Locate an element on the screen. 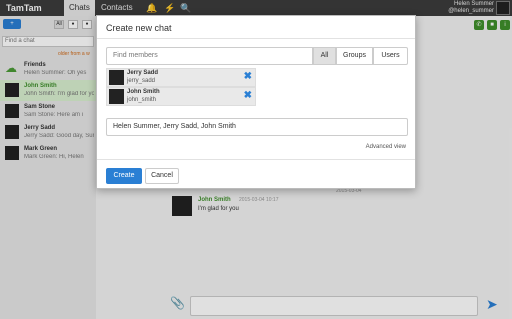 This screenshot has width=512, height=319. filter-all: All is located at coordinates (324, 56).